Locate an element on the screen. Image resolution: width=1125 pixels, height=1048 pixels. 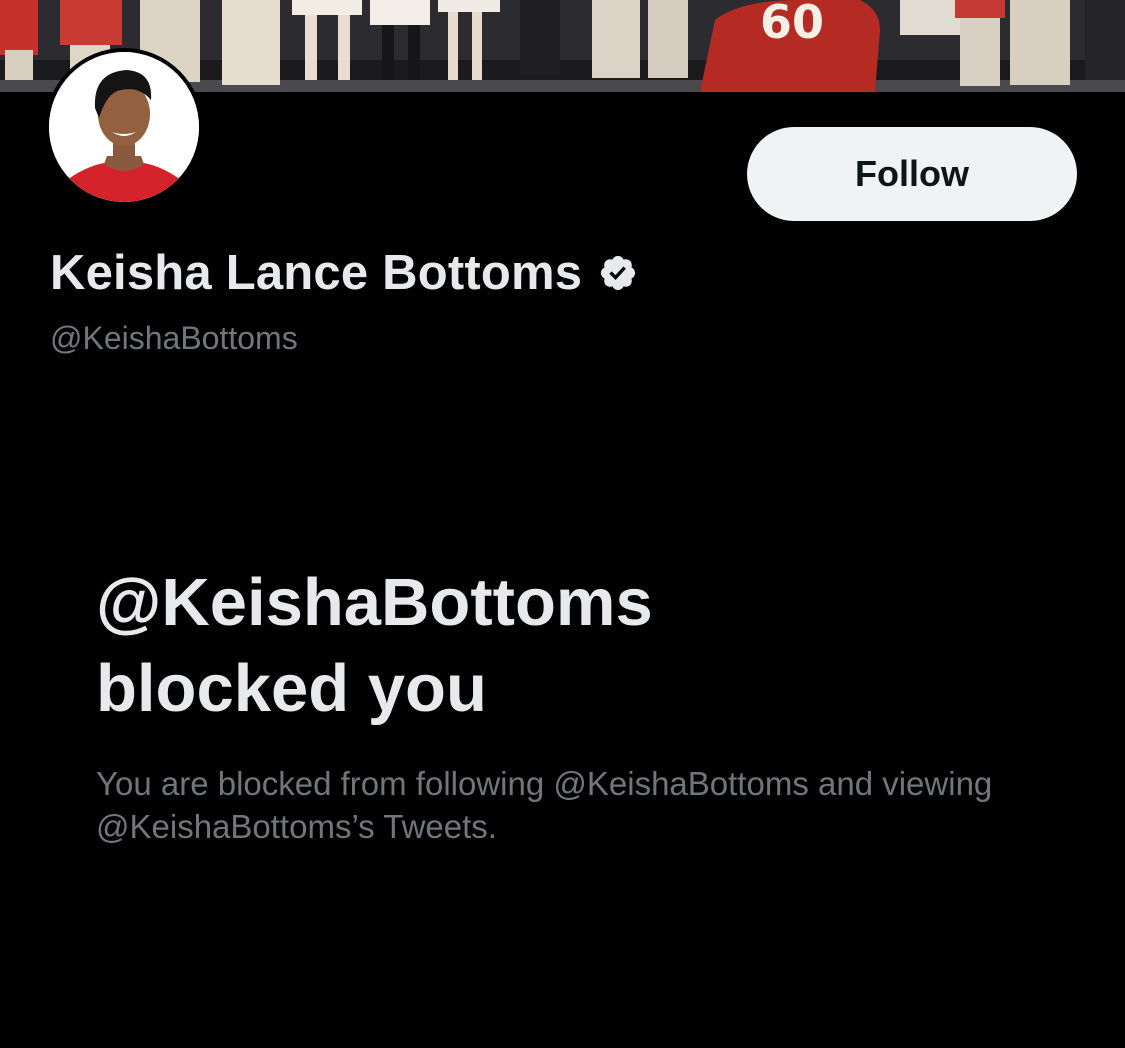
blocked-heading-text: blocked you is located at coordinates (291, 688).